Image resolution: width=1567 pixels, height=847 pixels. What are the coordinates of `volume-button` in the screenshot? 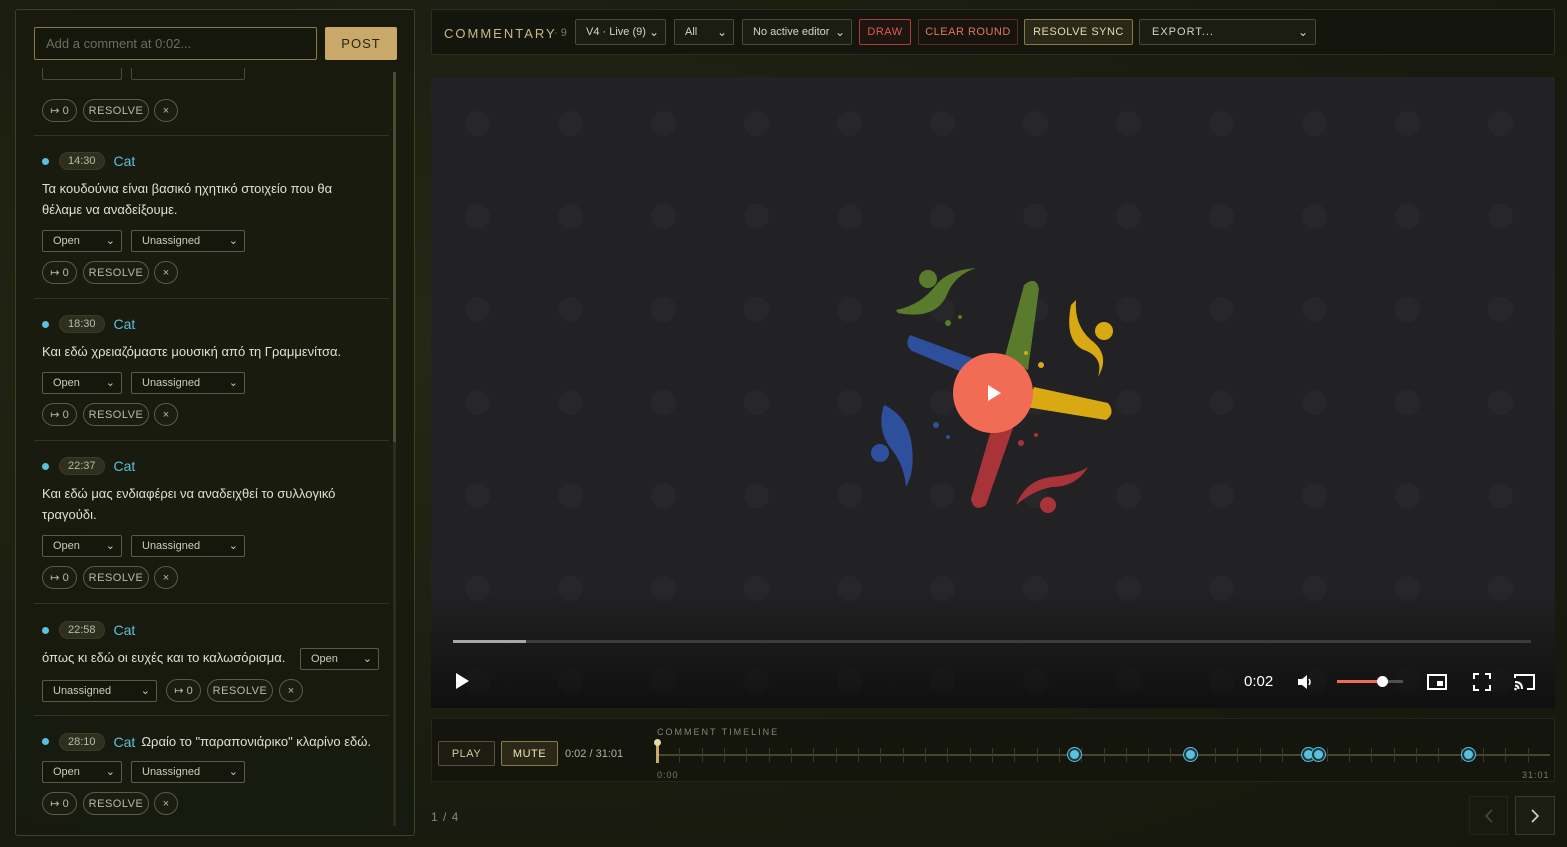 It's located at (1305, 684).